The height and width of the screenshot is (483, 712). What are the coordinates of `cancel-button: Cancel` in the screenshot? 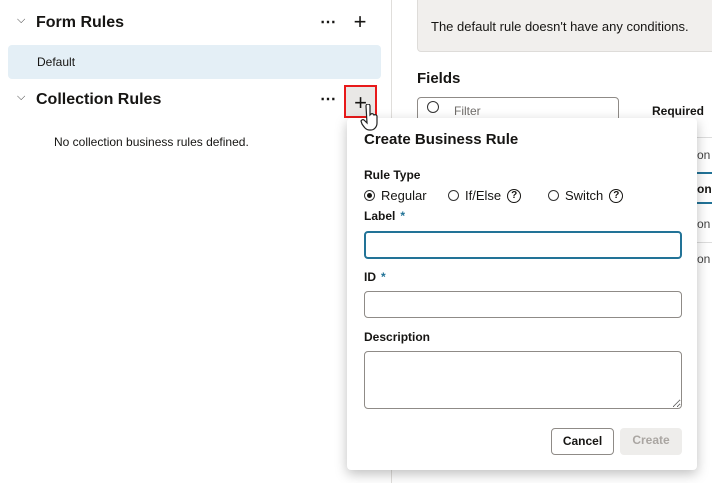 It's located at (582, 441).